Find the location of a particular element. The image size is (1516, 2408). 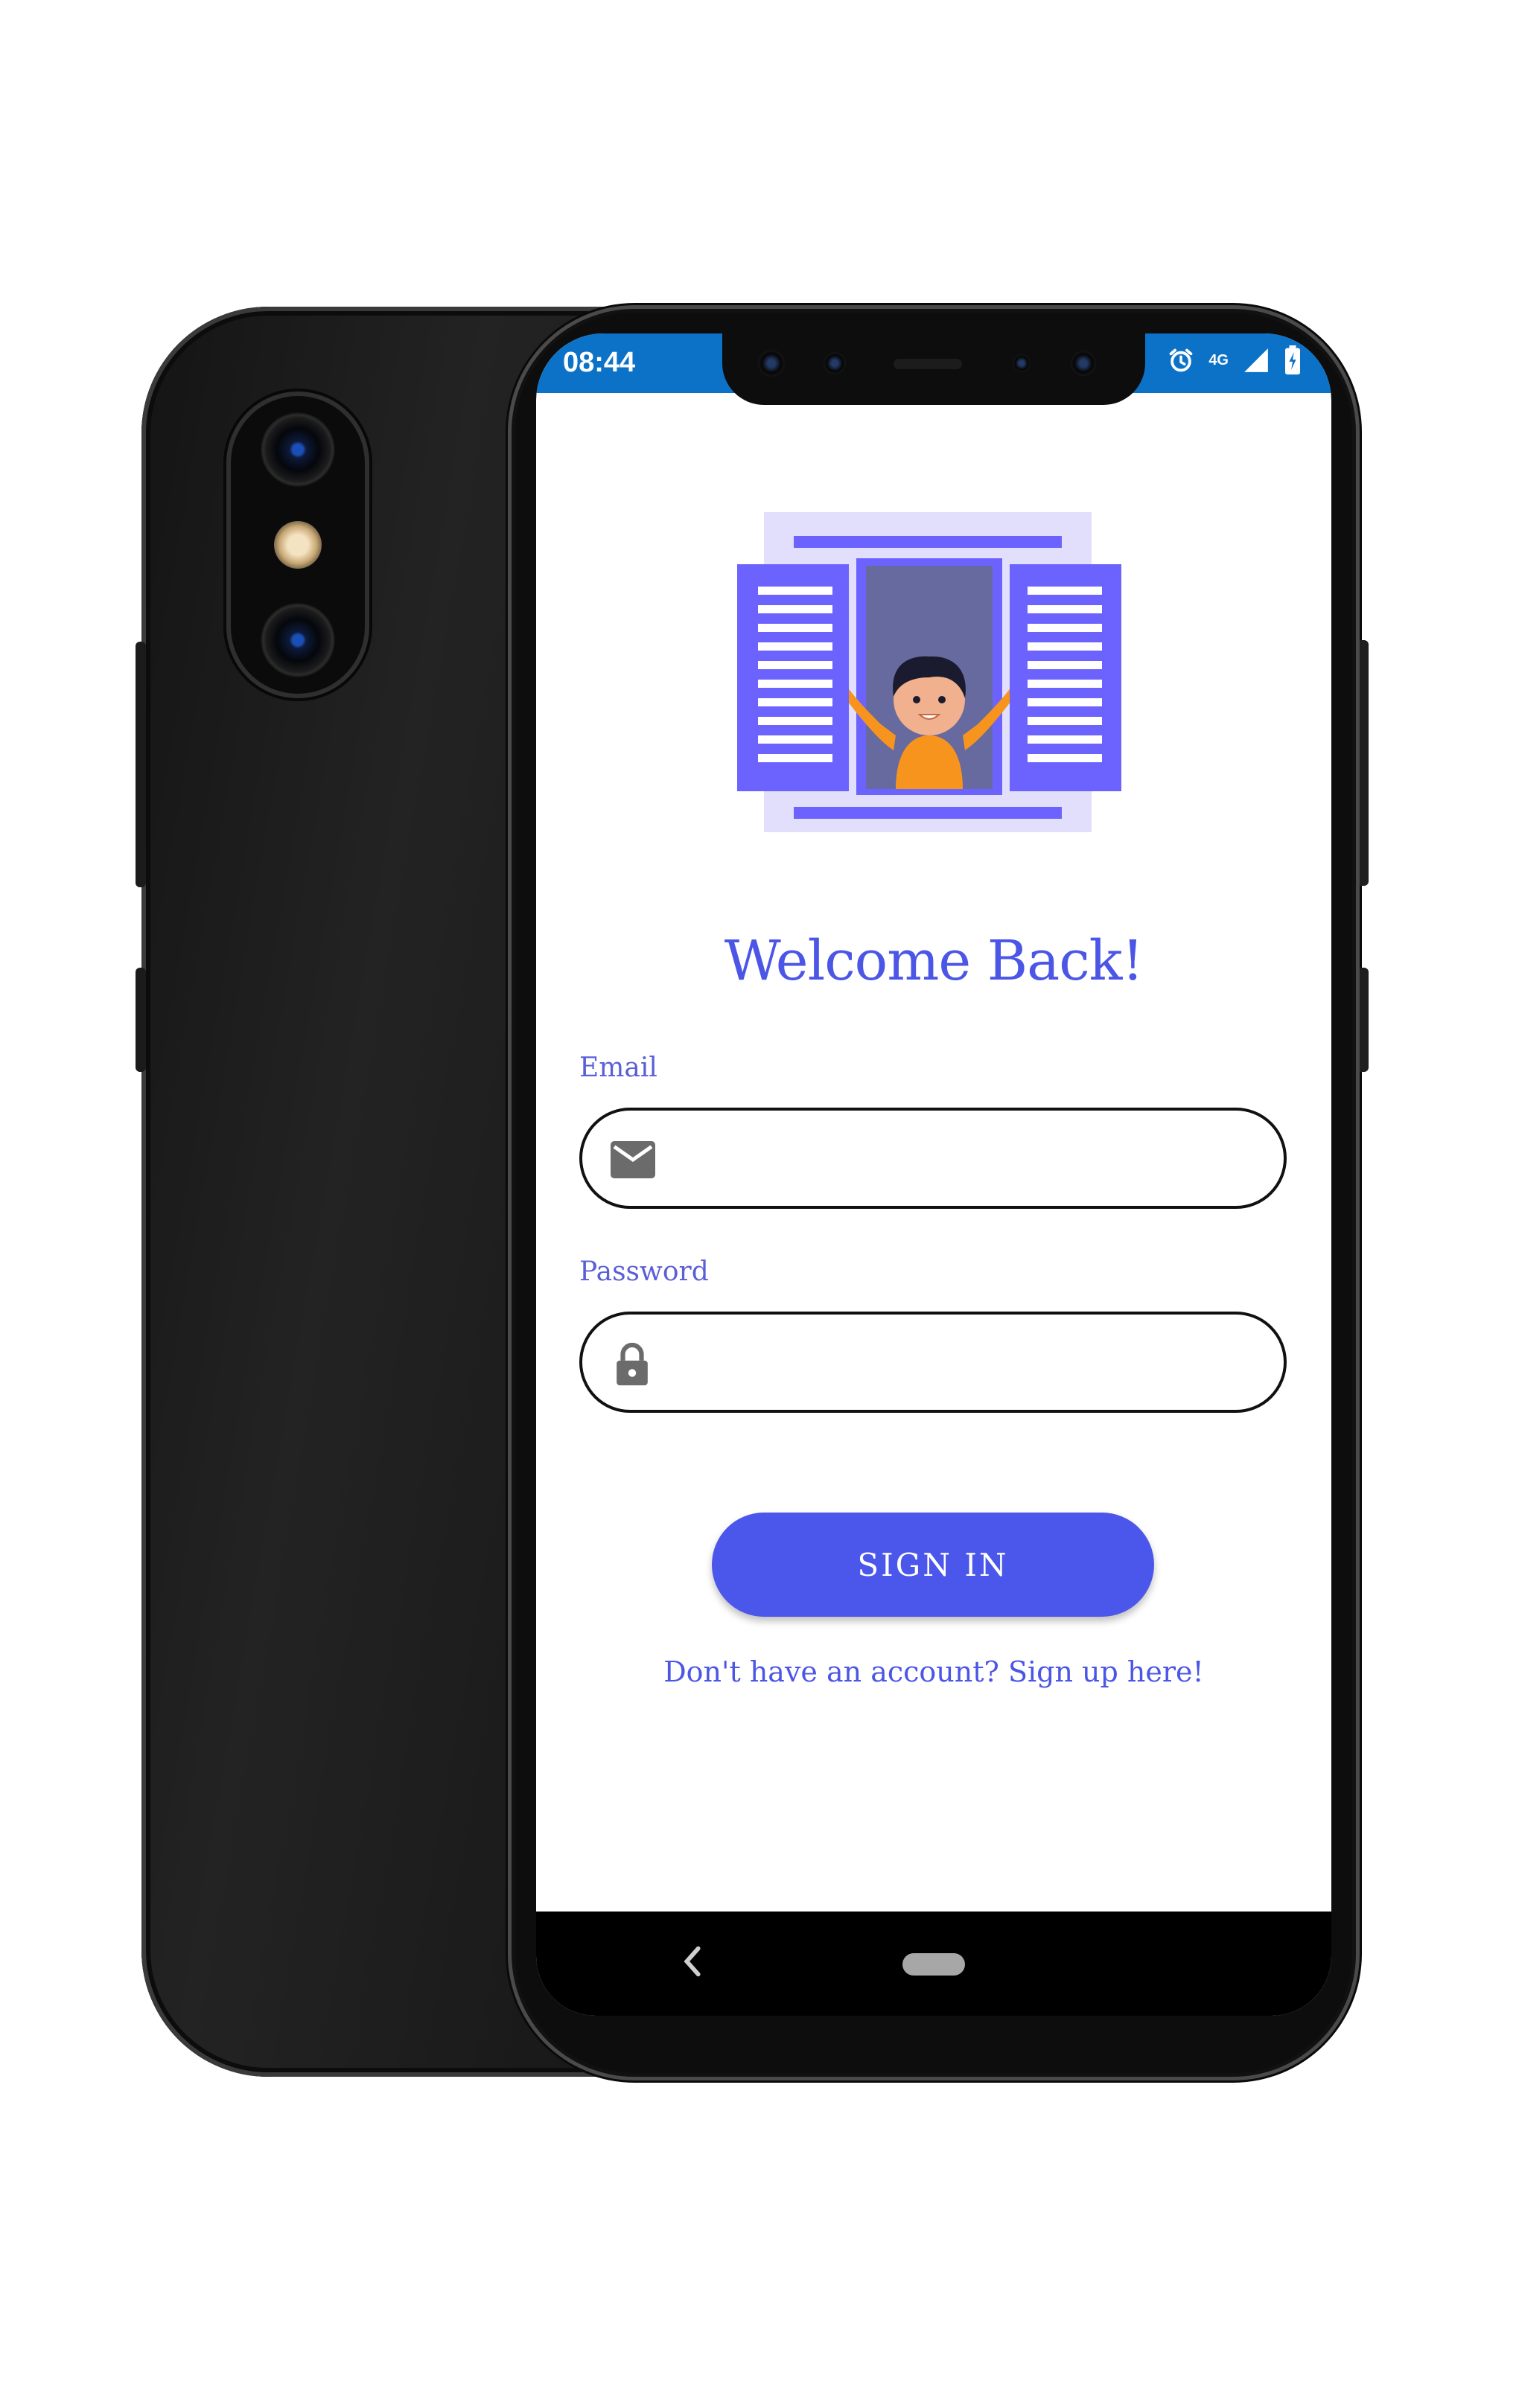

email-input is located at coordinates (967, 1159).